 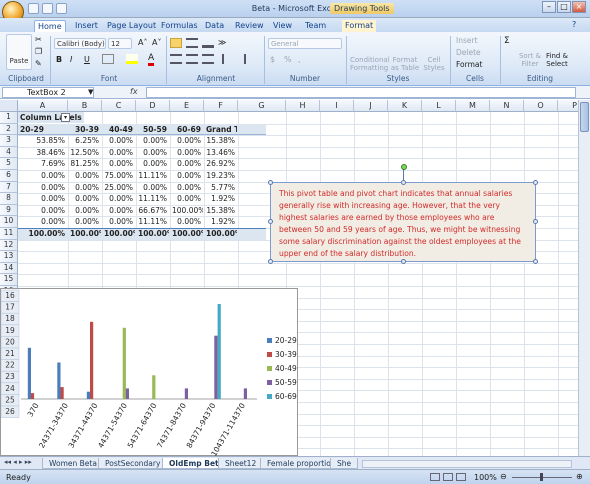 What do you see at coordinates (9, 257) in the screenshot?
I see `row-header: 13` at bounding box center [9, 257].